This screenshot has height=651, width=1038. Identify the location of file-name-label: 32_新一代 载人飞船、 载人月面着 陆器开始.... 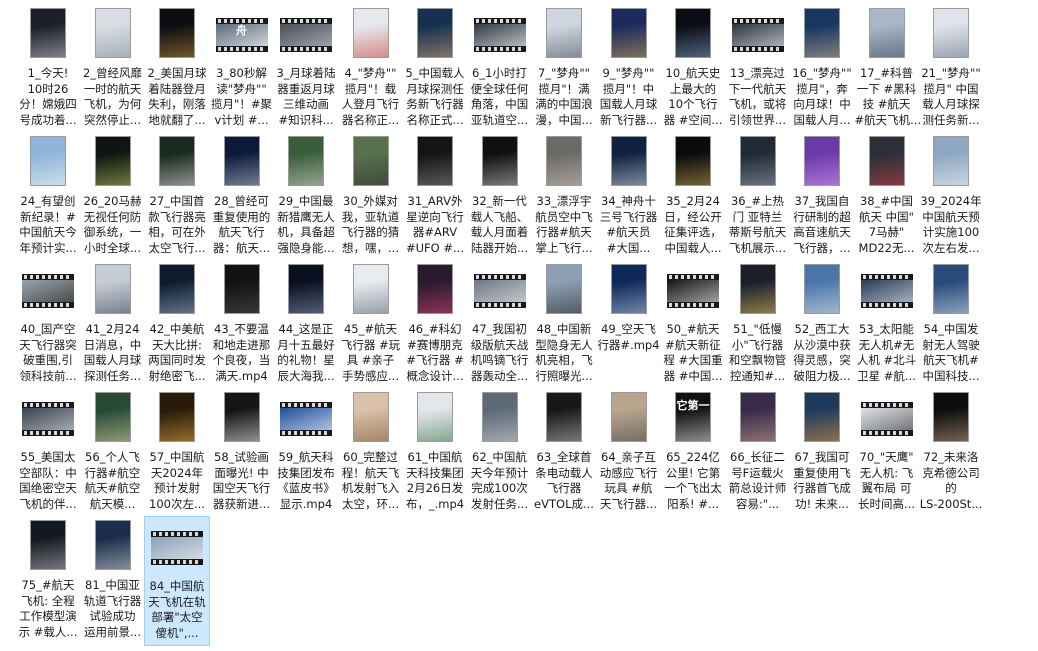
(499, 224).